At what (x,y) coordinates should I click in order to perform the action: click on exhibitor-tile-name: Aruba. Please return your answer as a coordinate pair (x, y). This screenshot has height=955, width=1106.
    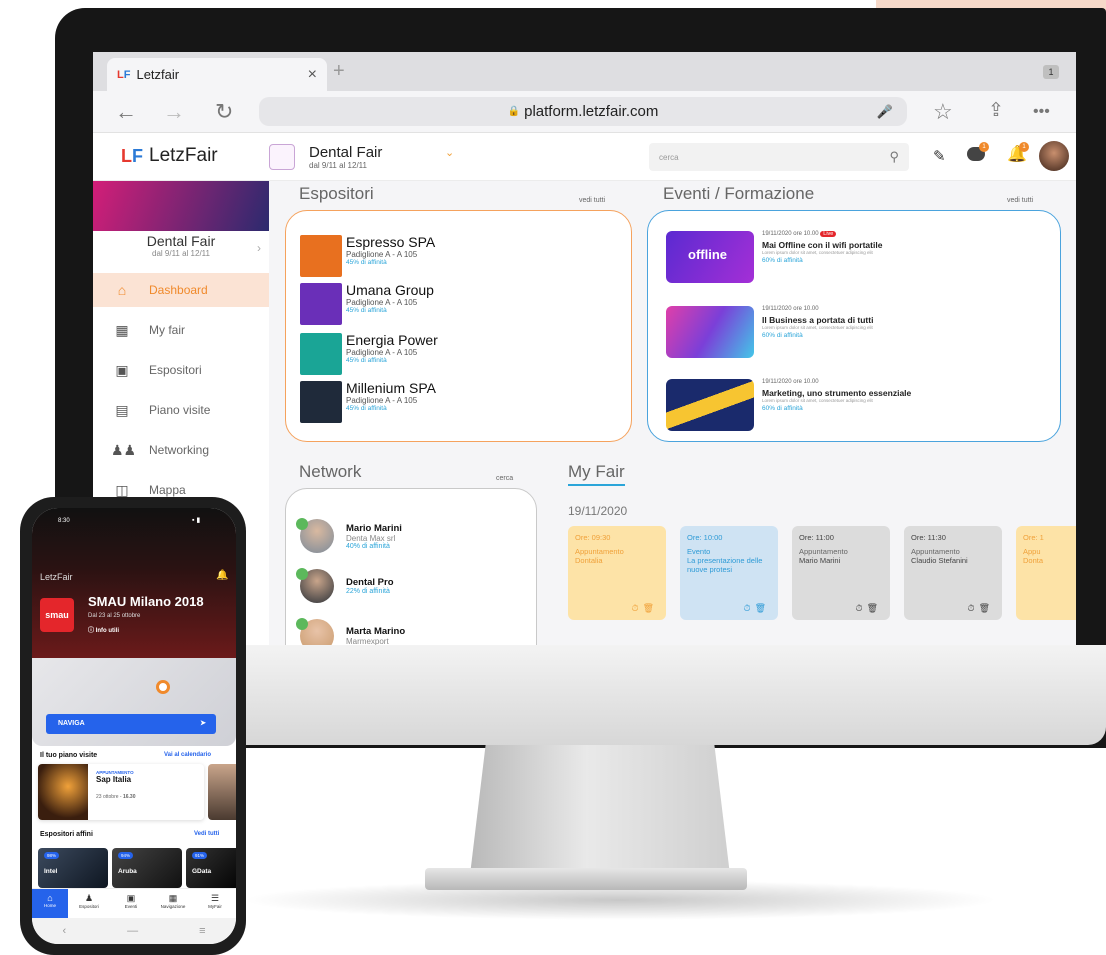
    Looking at the image, I should click on (127, 871).